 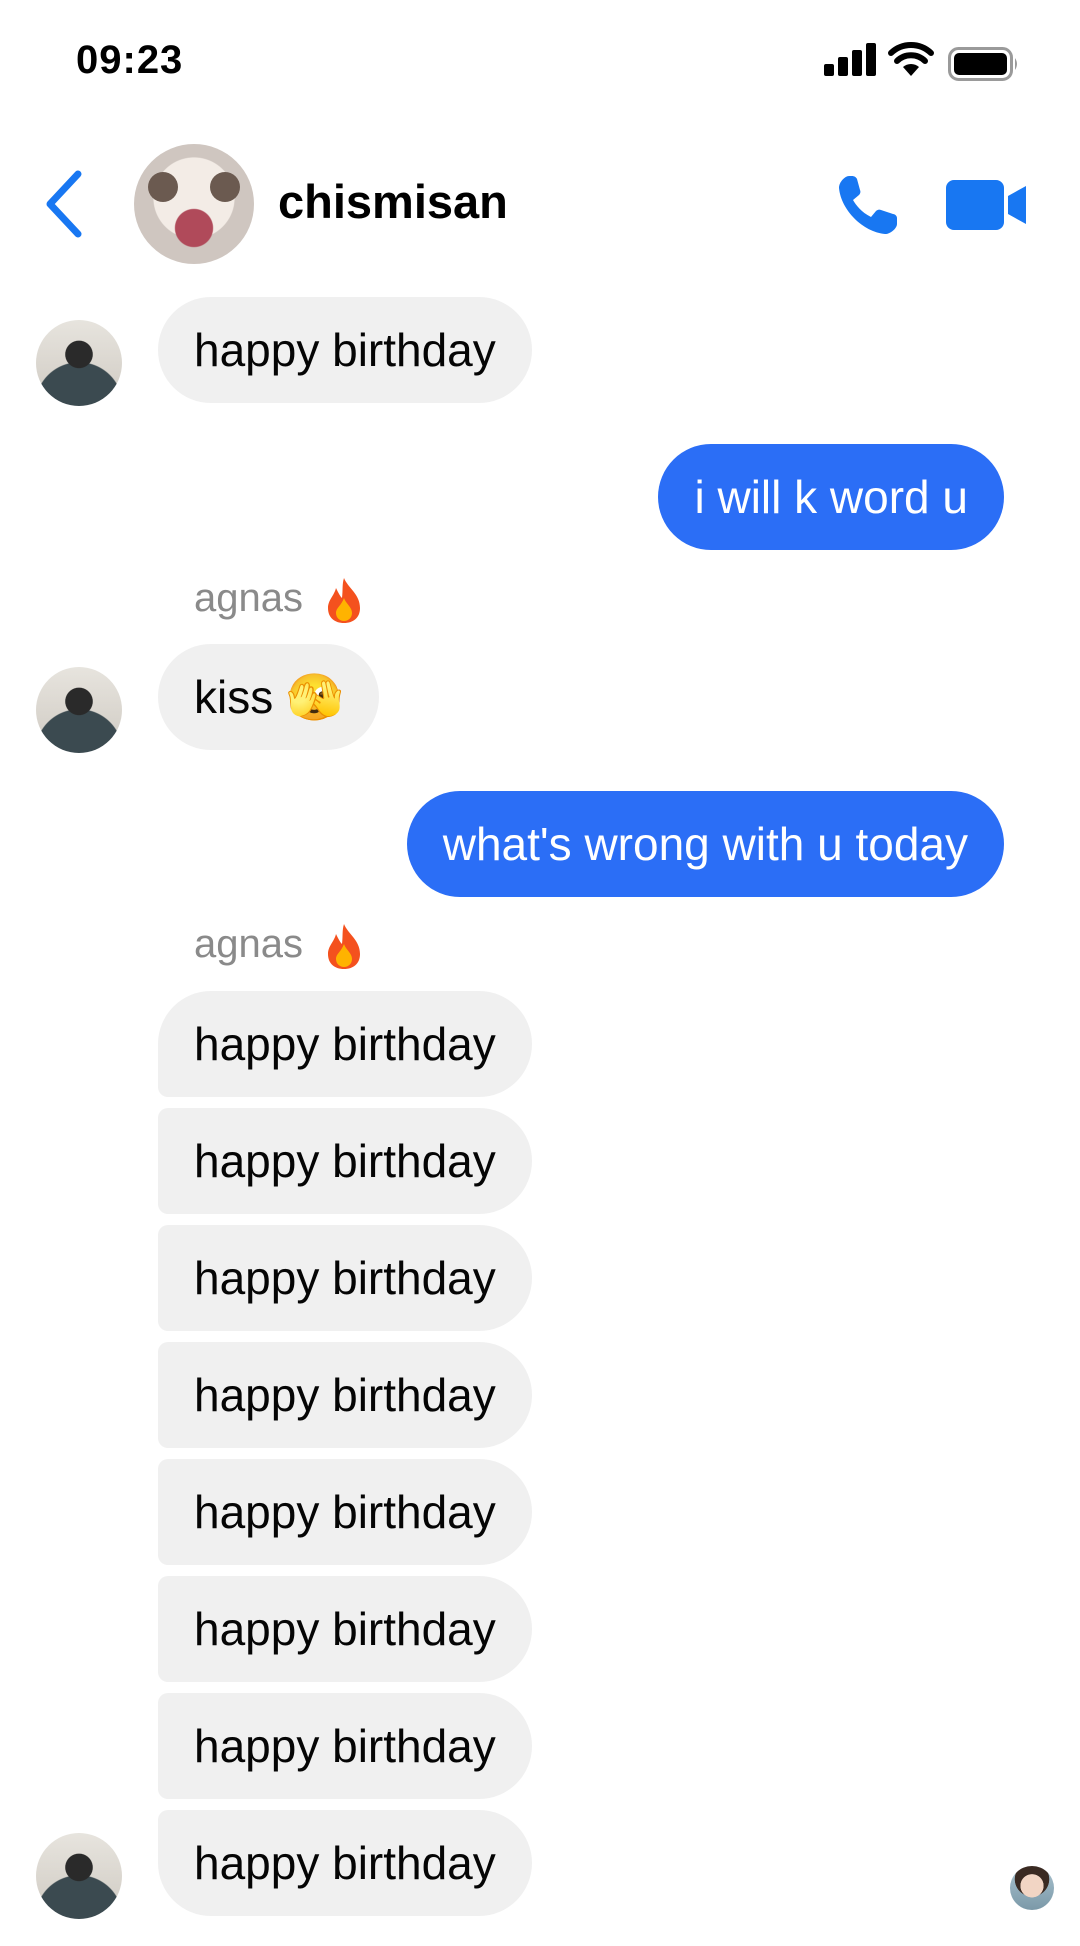 What do you see at coordinates (705, 844) in the screenshot?
I see `outgoing-message-bubble: what's wrong with u today` at bounding box center [705, 844].